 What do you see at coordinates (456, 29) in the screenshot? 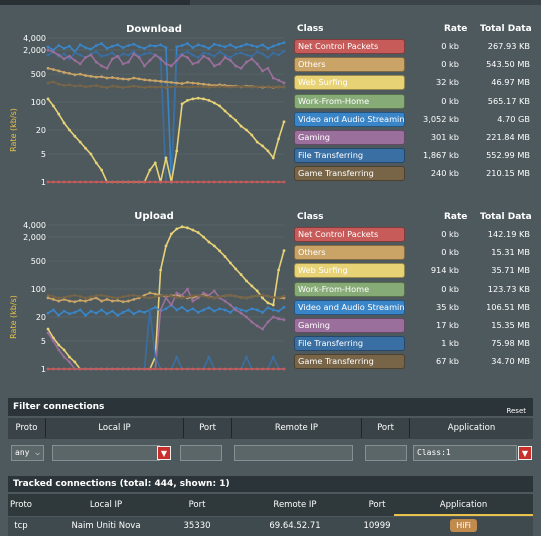
I see `rate-header: Rate` at bounding box center [456, 29].